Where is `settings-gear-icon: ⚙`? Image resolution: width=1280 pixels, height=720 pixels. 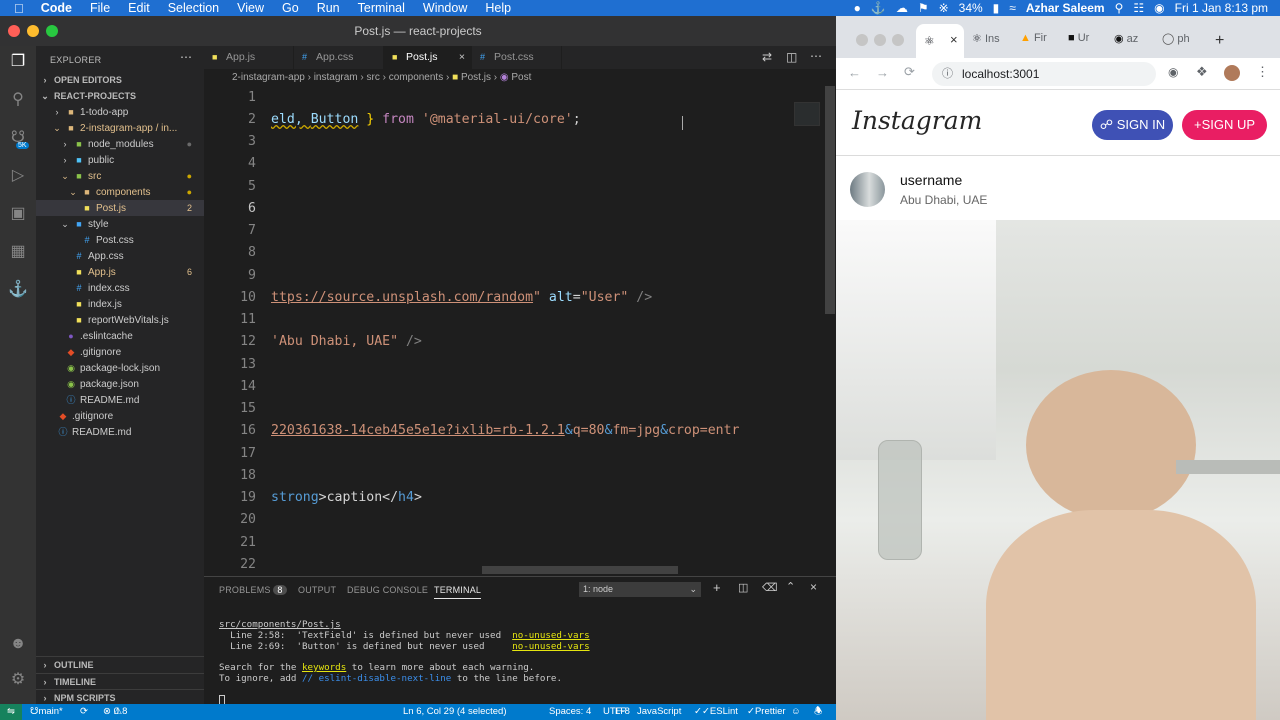
settings-gear-icon: ⚙ is located at coordinates (18, 680).